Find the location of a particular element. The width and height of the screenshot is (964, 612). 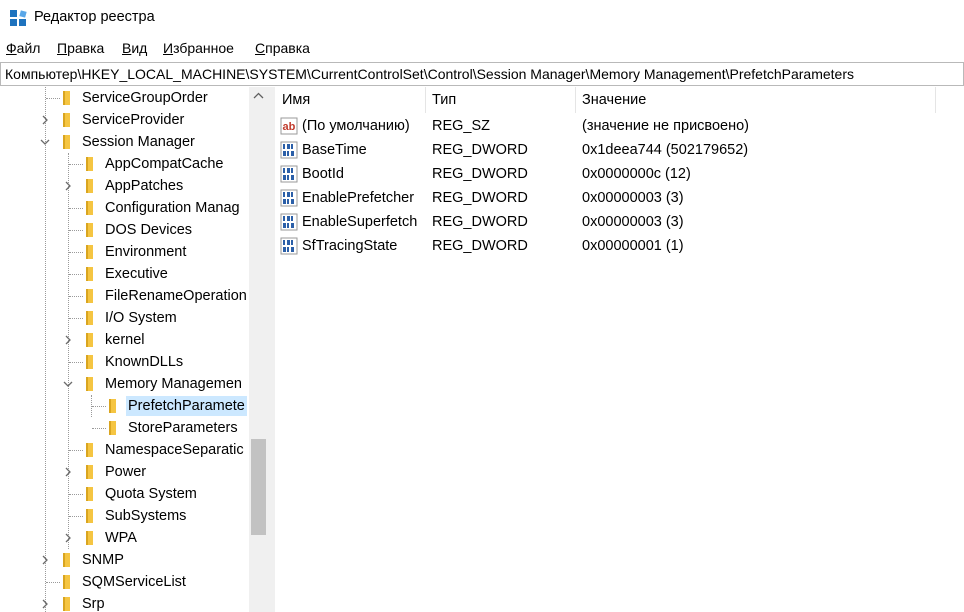

value-row: EnablePrefetcher REG_DWORD 0x00000003 (3) is located at coordinates (619, 198).